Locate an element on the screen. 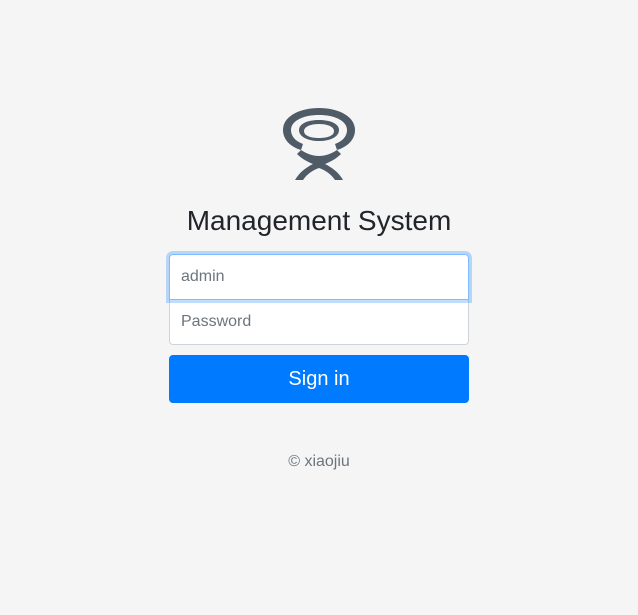 Image resolution: width=638 pixels, height=615 pixels. page-title: Management System is located at coordinates (319, 220).